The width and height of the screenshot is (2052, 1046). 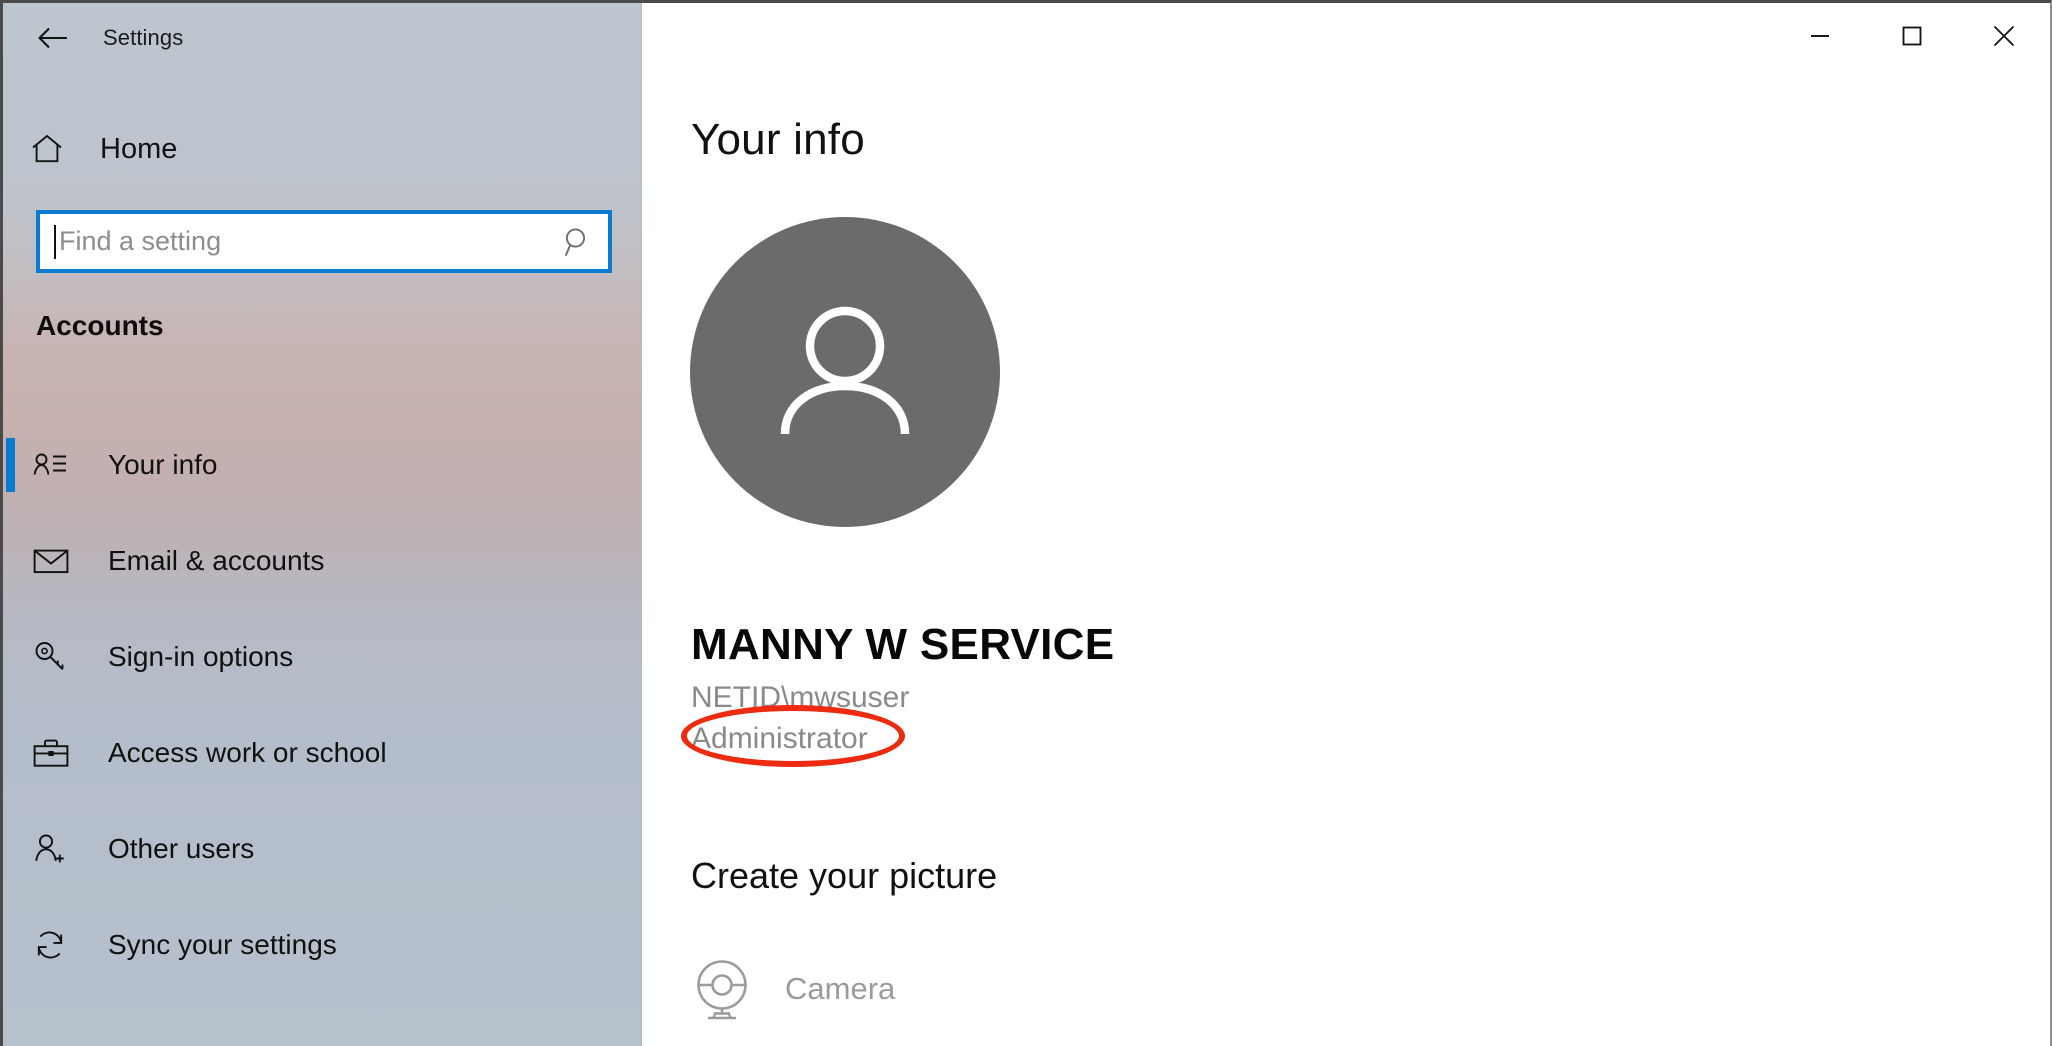 I want to click on minimize-icon, so click(x=1820, y=36).